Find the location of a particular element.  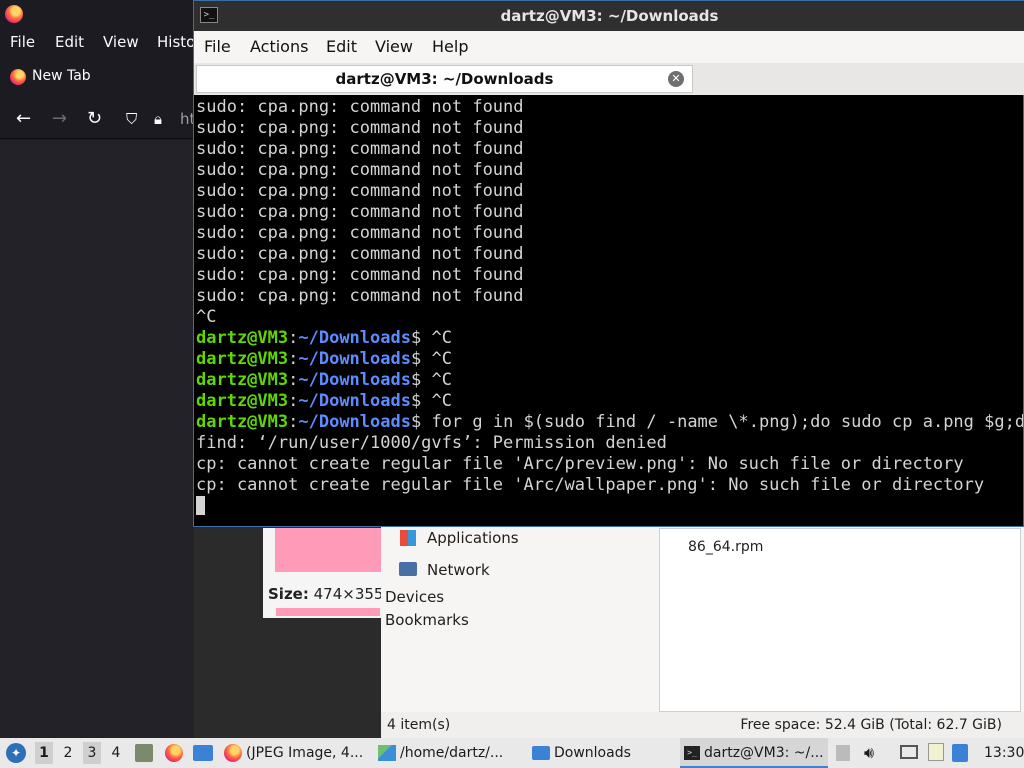

text-cursor is located at coordinates (200, 505).